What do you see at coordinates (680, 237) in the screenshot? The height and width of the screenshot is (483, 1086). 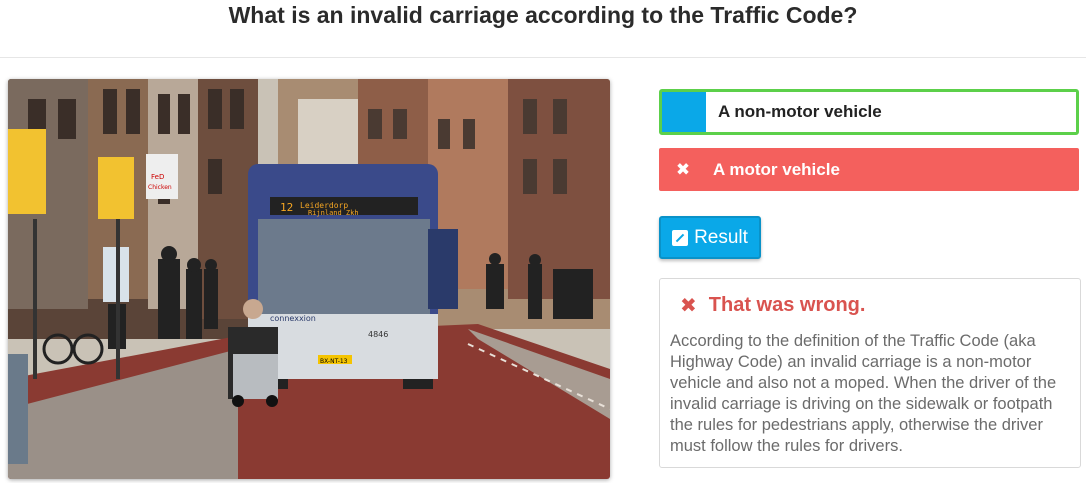 I see `external-link-icon` at bounding box center [680, 237].